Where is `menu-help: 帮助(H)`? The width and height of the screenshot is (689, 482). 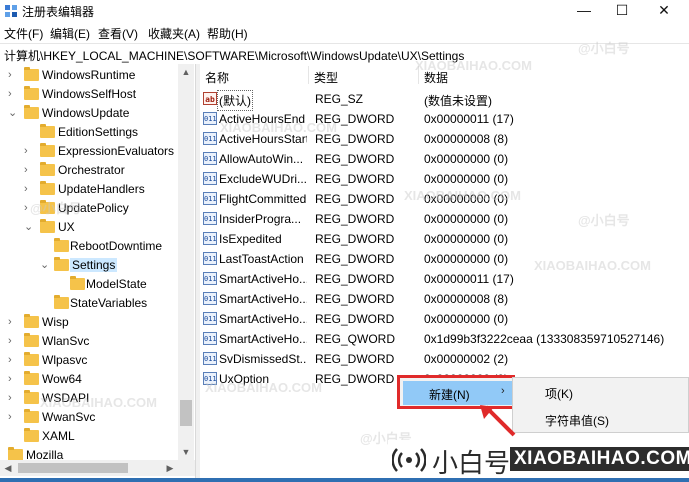 menu-help: 帮助(H) is located at coordinates (227, 33).